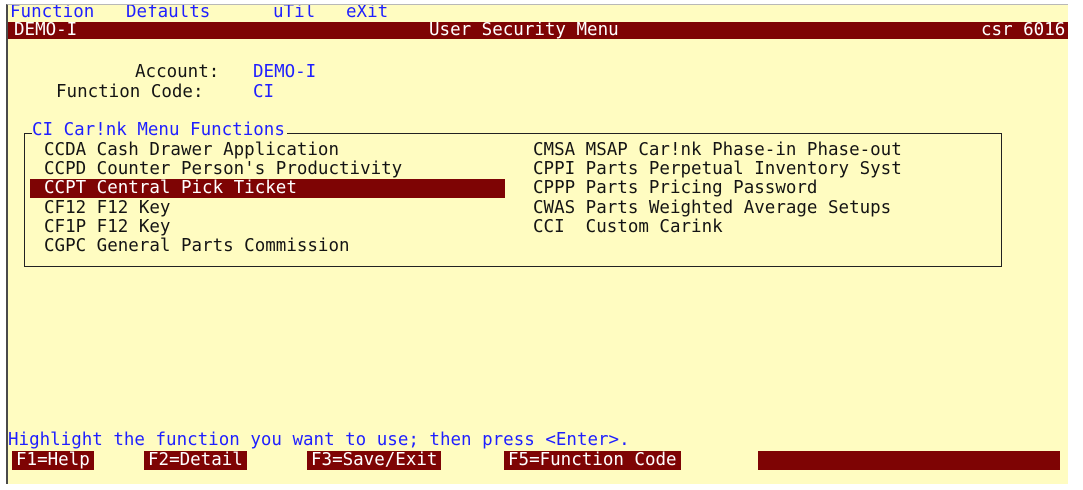 The height and width of the screenshot is (490, 1083). I want to click on company-code: DEMO-I, so click(46, 30).